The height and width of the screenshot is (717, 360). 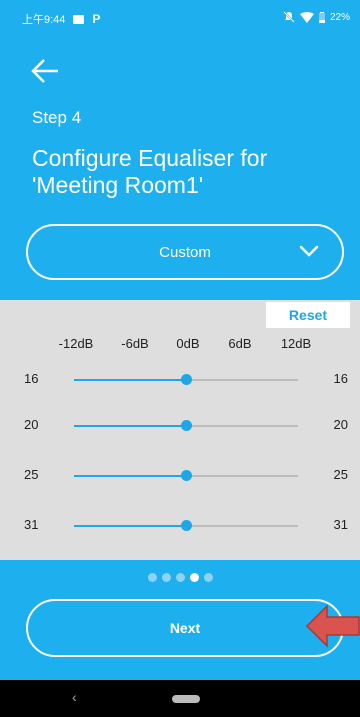 I want to click on db-label: 0dB, so click(x=188, y=343).